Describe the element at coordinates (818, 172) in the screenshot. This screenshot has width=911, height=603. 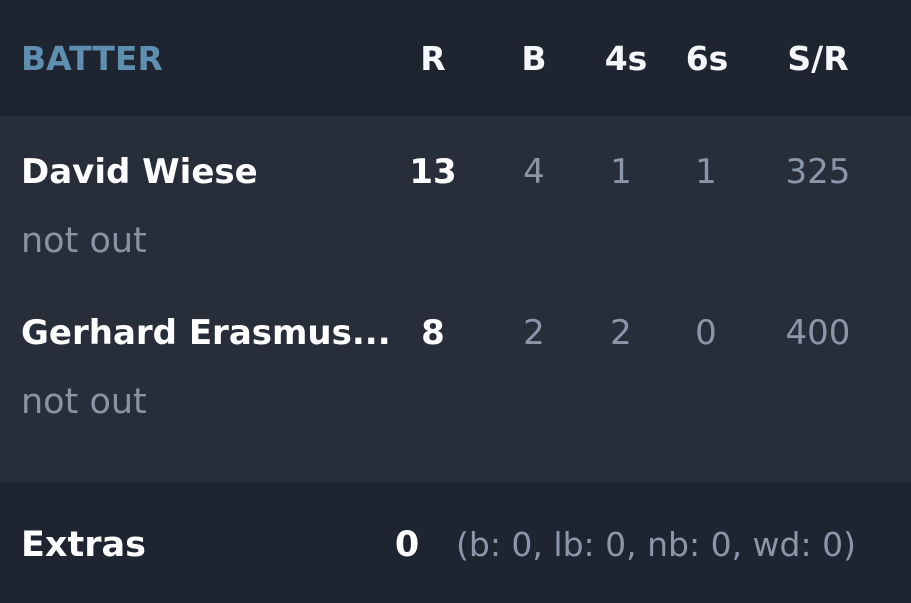
I see `batter-strike-rate: 325` at that location.